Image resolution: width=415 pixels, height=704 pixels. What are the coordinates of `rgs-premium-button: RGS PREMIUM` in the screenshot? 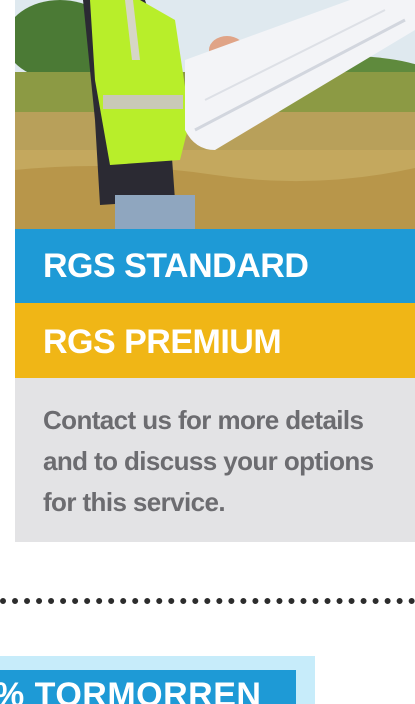 It's located at (215, 340).